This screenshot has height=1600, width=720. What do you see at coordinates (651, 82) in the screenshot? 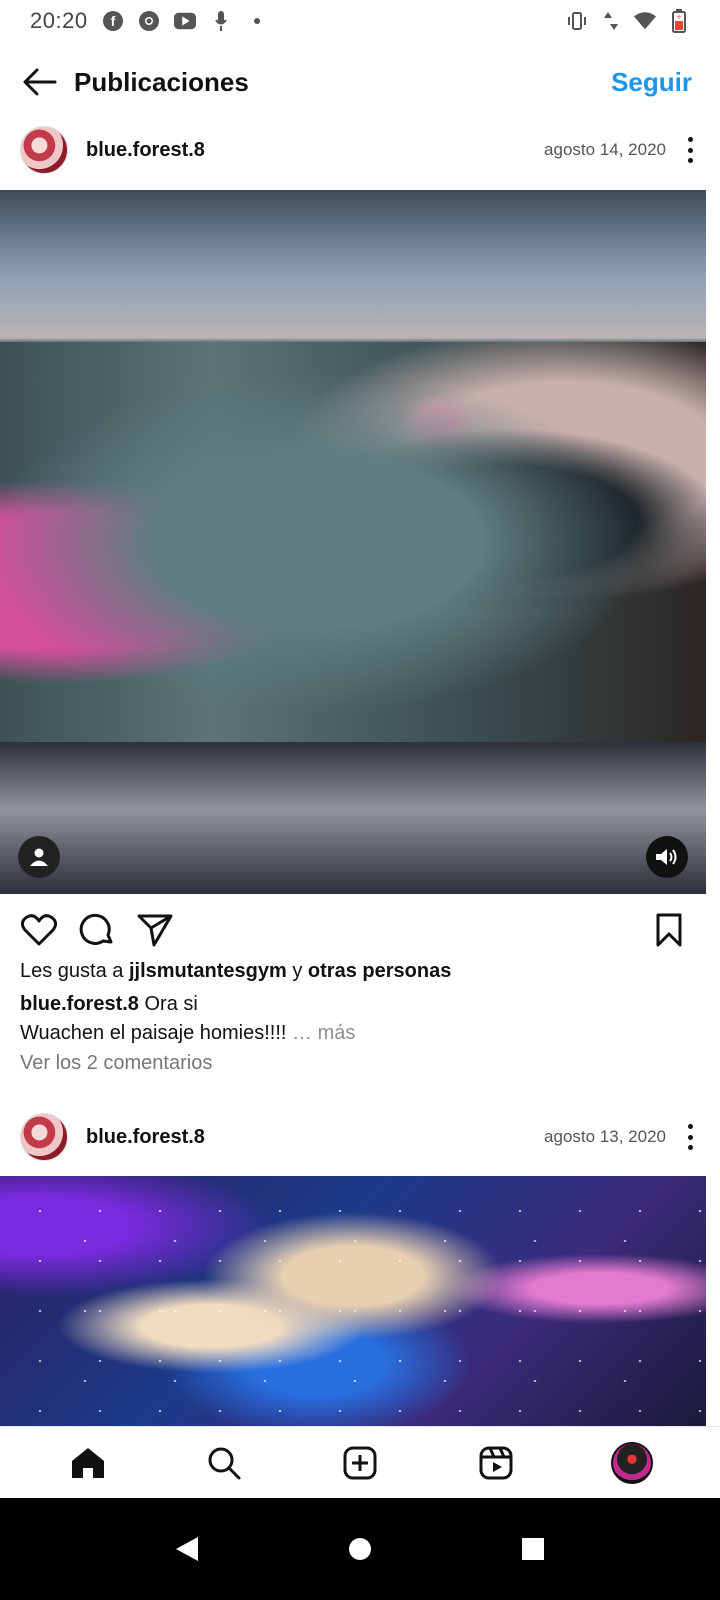
I see `follow-button: Seguir` at bounding box center [651, 82].